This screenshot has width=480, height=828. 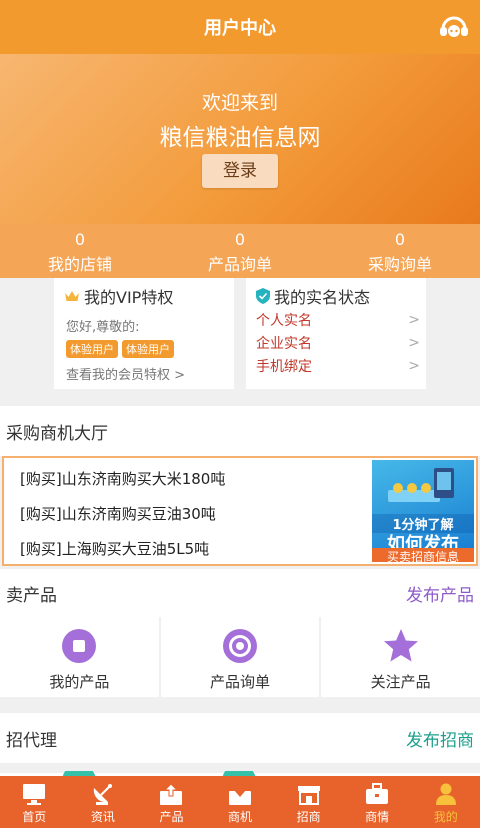 What do you see at coordinates (31, 740) in the screenshot?
I see `section-title: 招代理` at bounding box center [31, 740].